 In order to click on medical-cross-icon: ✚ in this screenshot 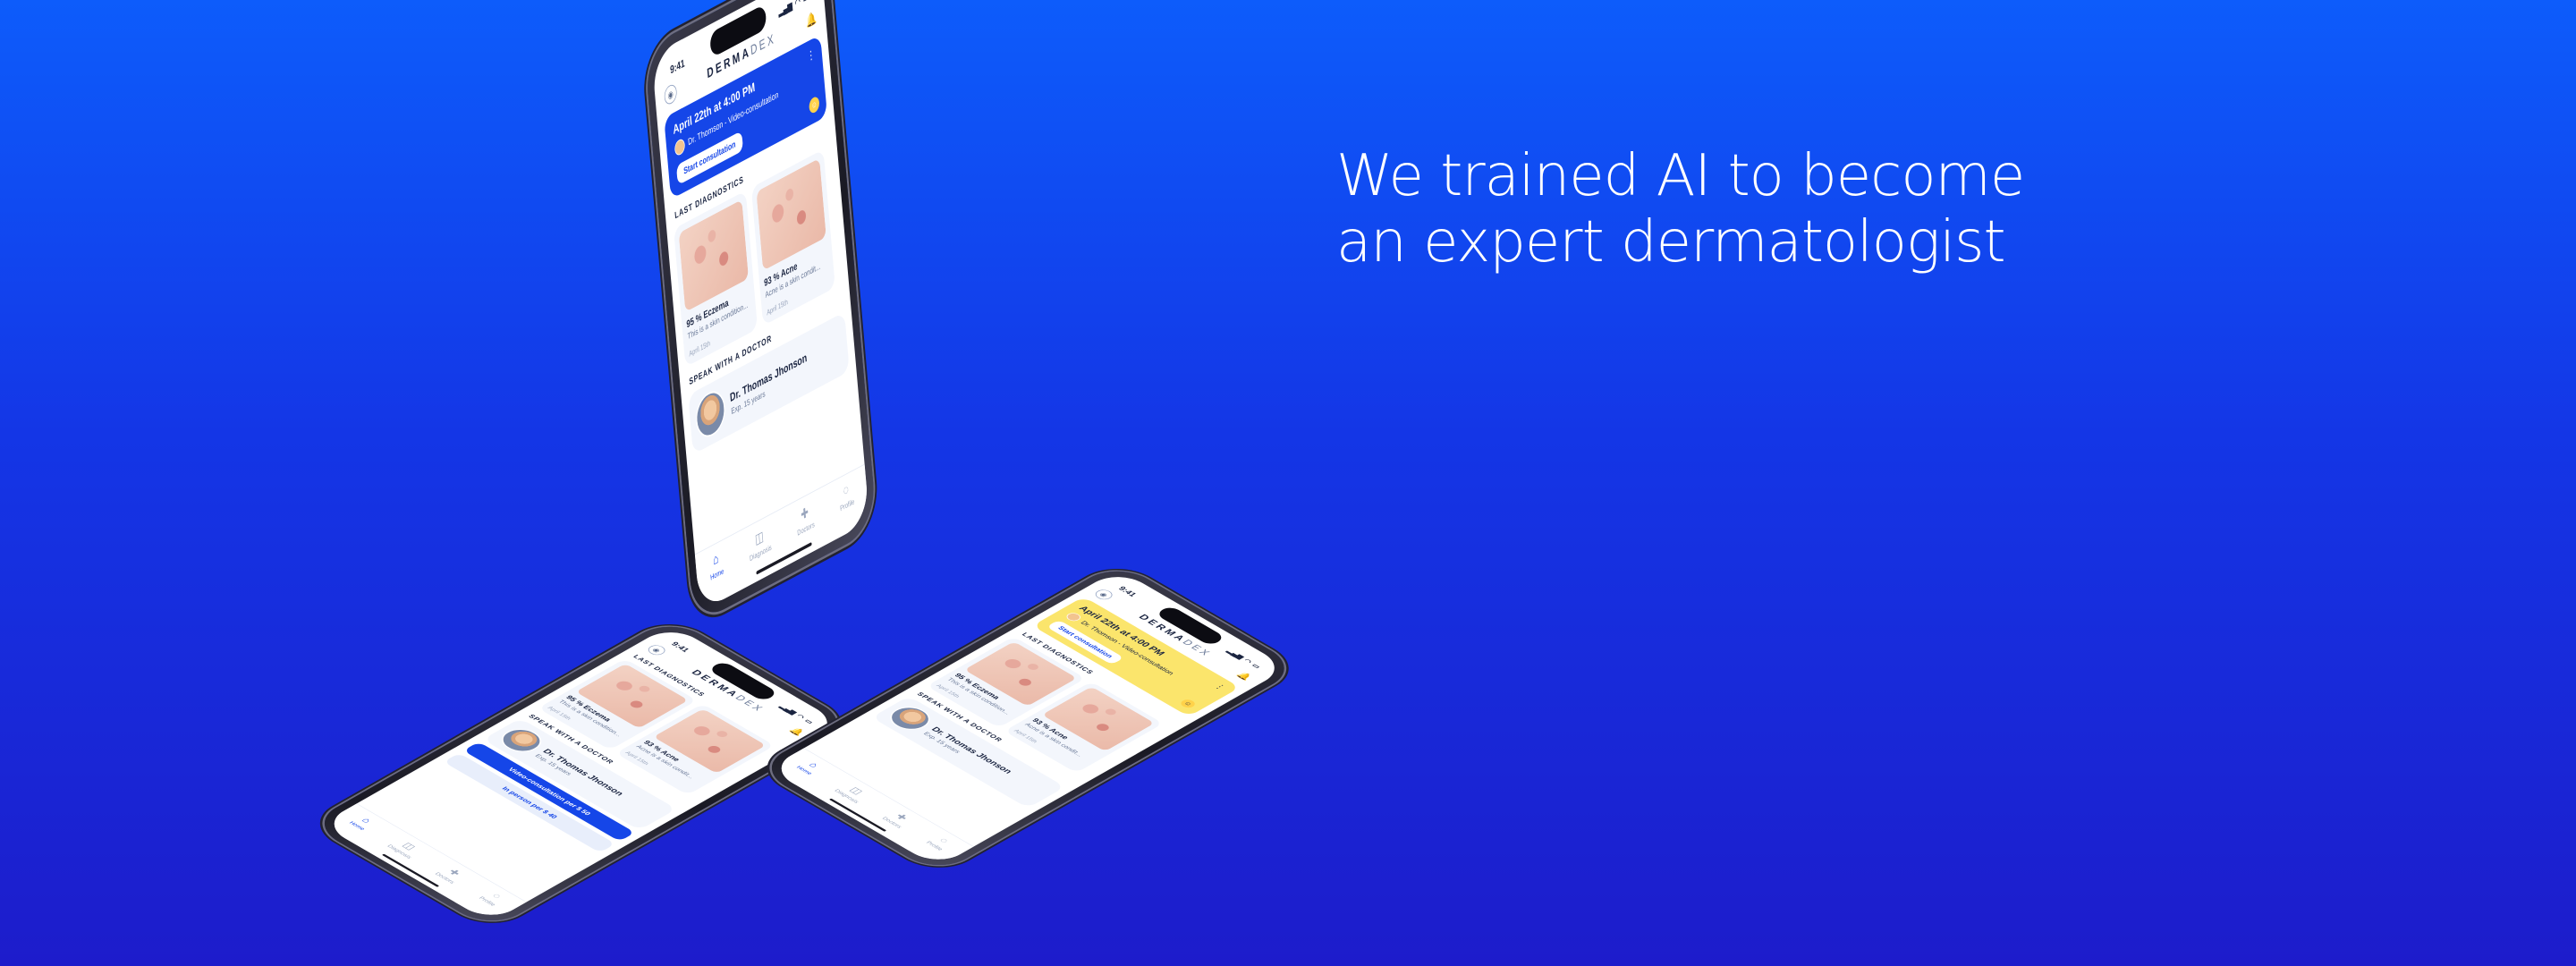, I will do `click(804, 513)`.